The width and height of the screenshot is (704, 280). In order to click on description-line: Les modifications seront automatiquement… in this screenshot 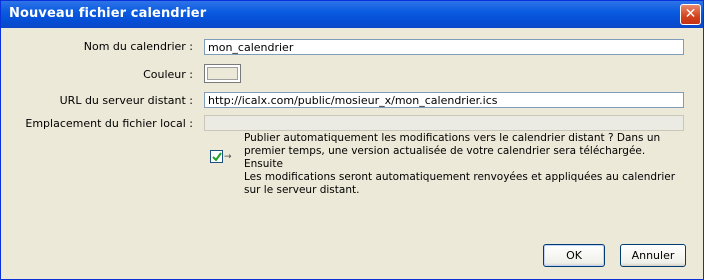, I will do `click(460, 177)`.